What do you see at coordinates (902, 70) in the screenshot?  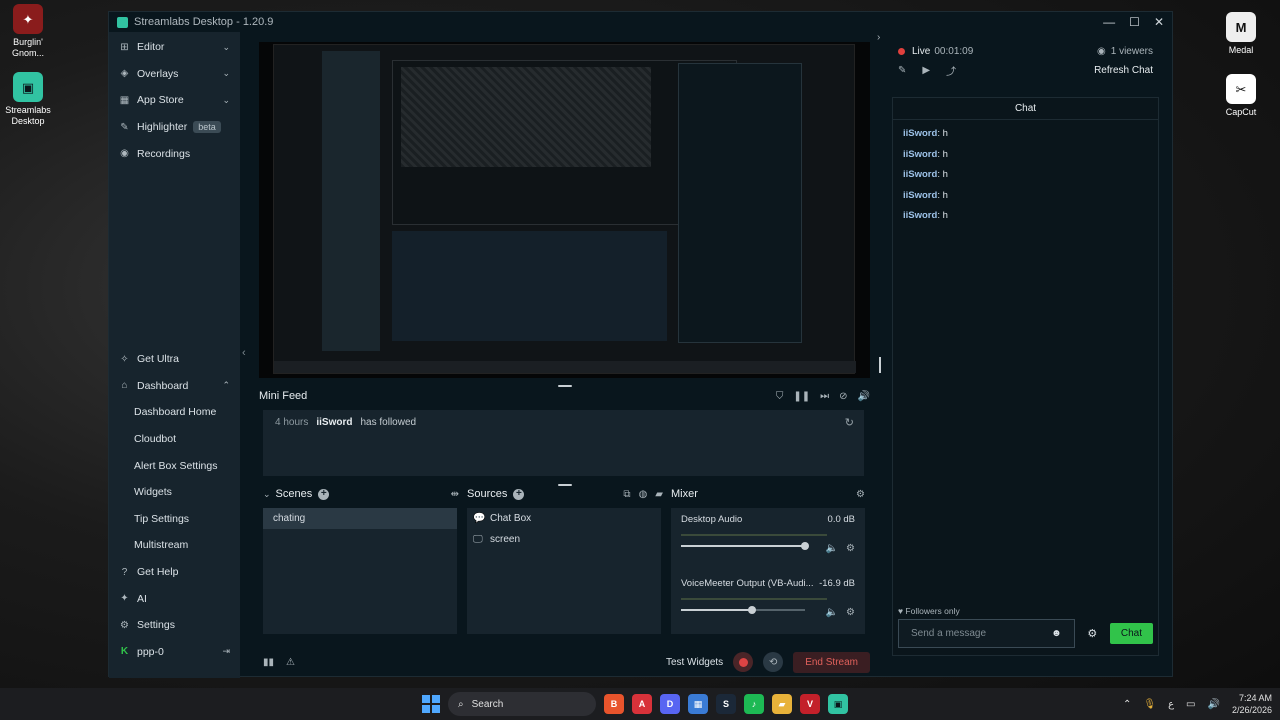 I see `edit-icon: ✎` at bounding box center [902, 70].